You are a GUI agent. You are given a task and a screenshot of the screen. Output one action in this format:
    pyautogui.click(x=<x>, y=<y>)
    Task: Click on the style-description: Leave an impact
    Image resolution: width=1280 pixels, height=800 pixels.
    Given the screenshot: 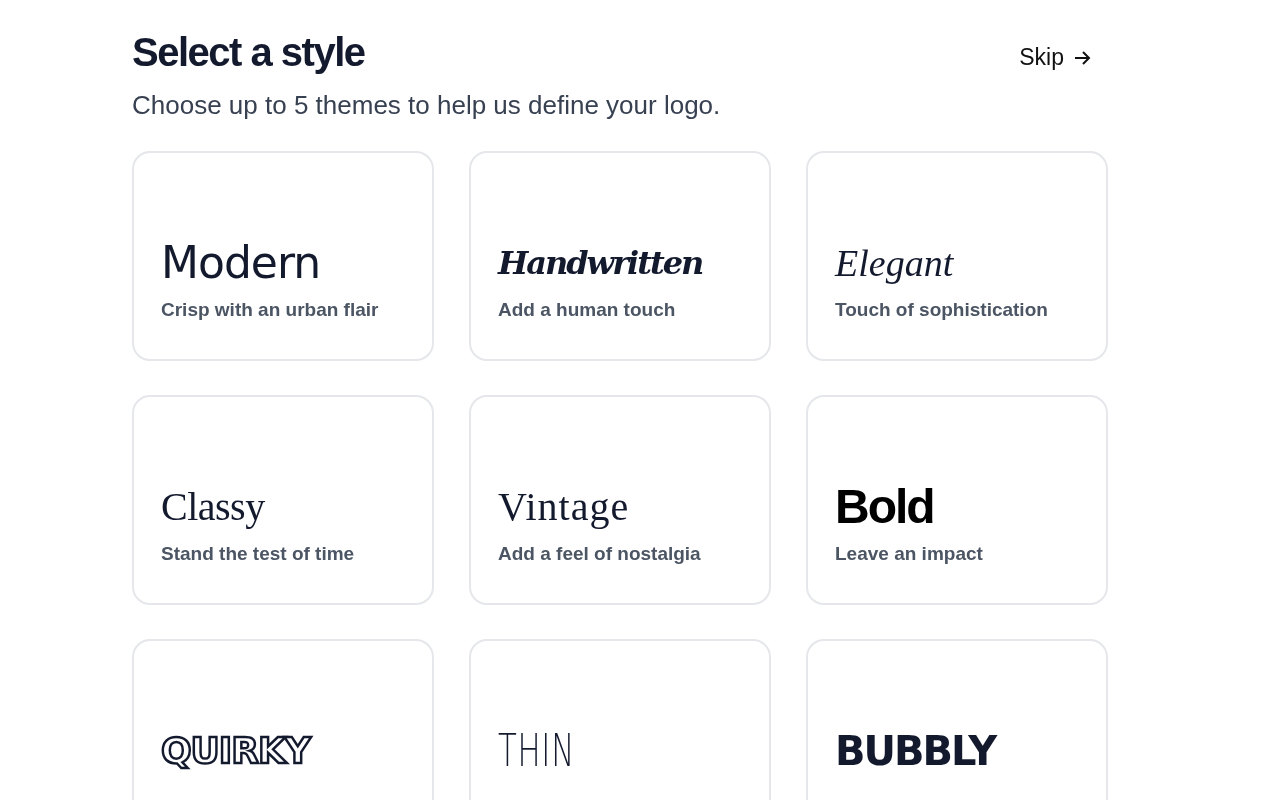 What is the action you would take?
    pyautogui.click(x=909, y=554)
    